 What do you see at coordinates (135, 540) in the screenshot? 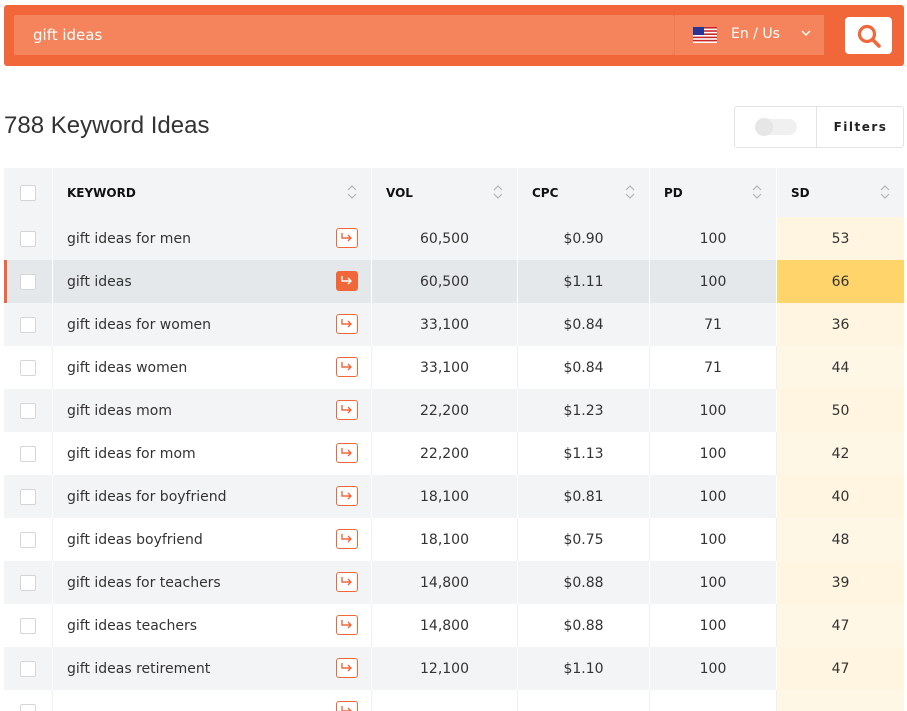
I see `keyword-text: gift ideas boyfriend` at bounding box center [135, 540].